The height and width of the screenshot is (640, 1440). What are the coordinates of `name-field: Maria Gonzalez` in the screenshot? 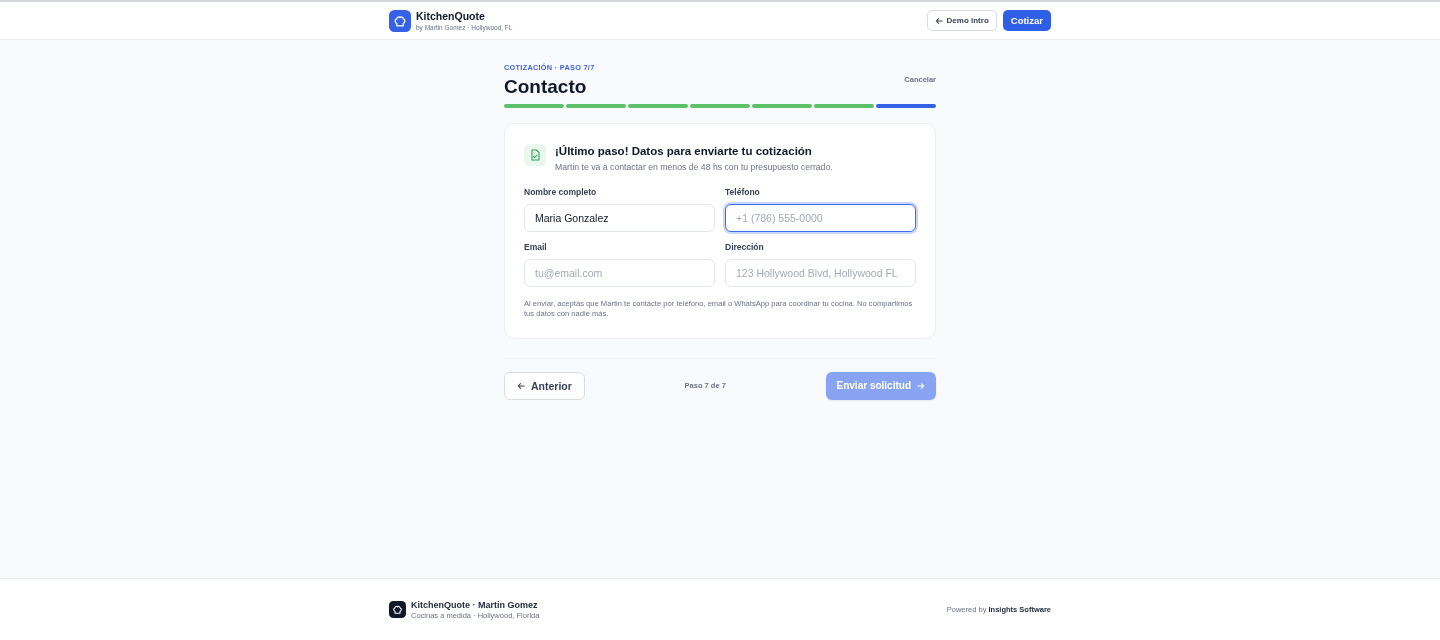 It's located at (619, 217).